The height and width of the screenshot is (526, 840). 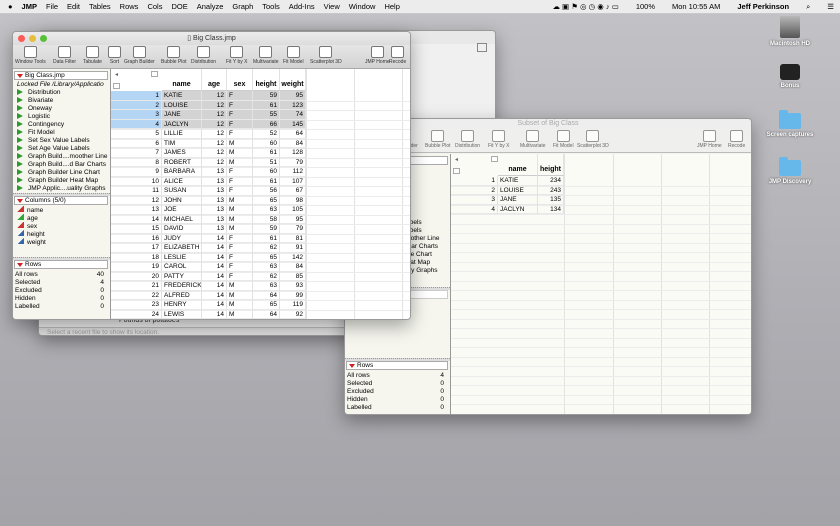 What do you see at coordinates (266, 134) in the screenshot?
I see `table-cell: 52` at bounding box center [266, 134].